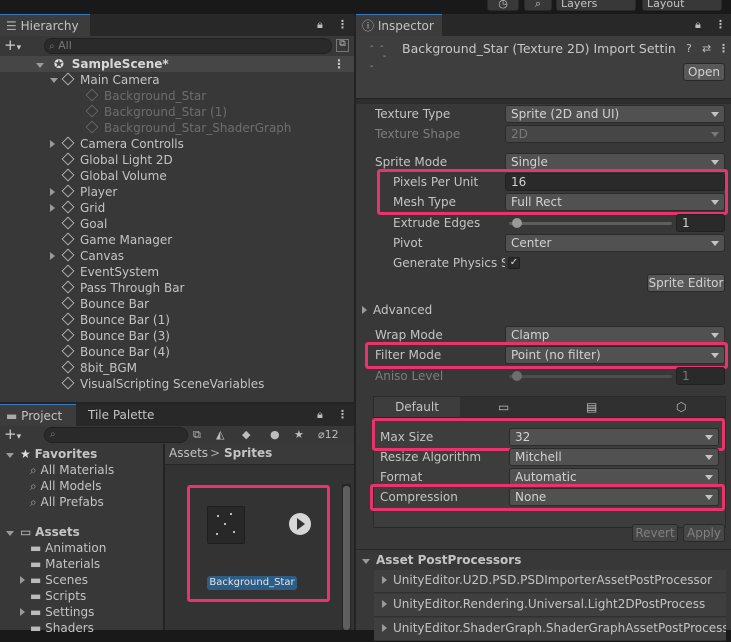 The height and width of the screenshot is (642, 731). I want to click on gameobject-icon, so click(68, 367).